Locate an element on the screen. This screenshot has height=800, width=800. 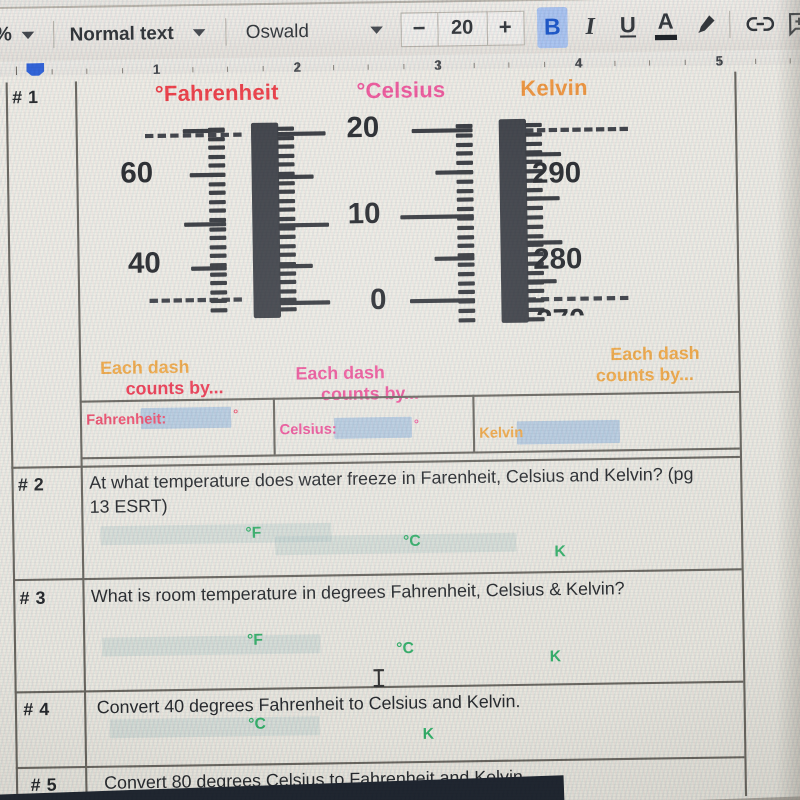
thermometer-label: 10 is located at coordinates (364, 213).